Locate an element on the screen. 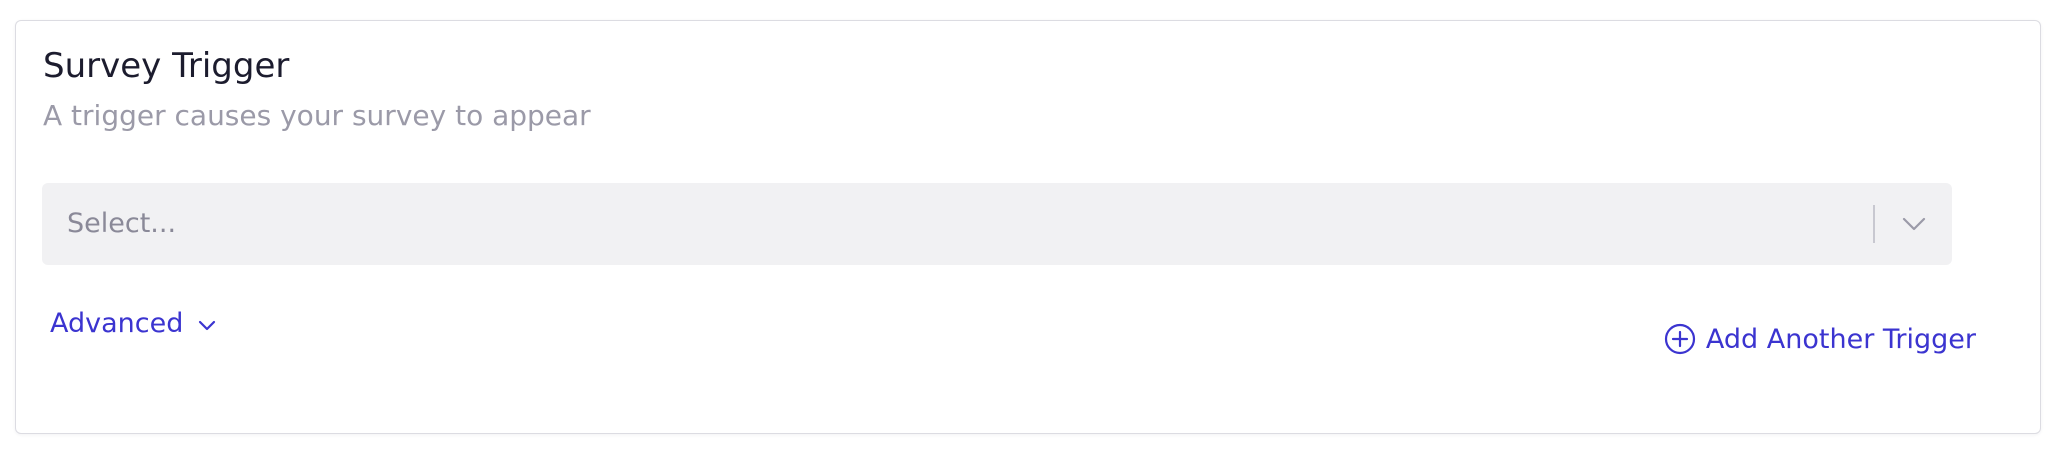 The width and height of the screenshot is (2064, 458). add-another-trigger-button: Add Another Trigger is located at coordinates (1820, 339).